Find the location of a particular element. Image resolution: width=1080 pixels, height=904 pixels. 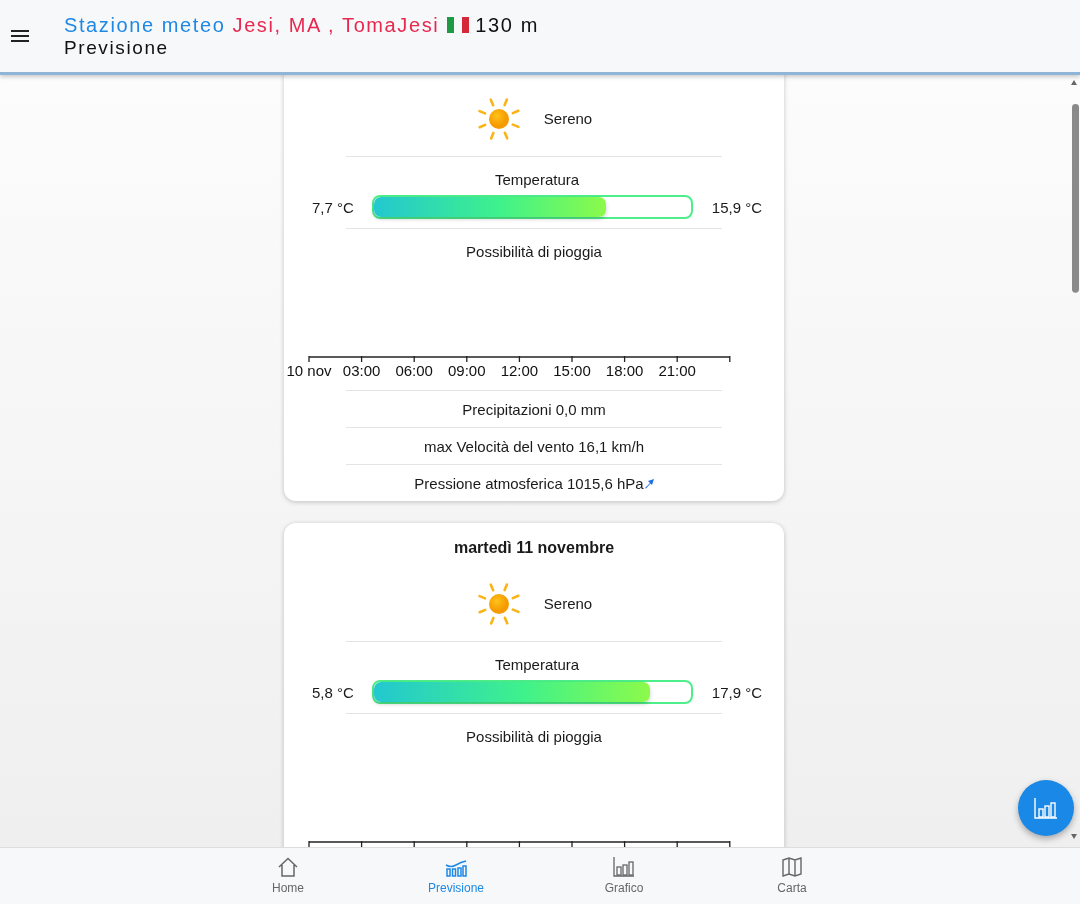

axis-label: 21:00 is located at coordinates (677, 370).